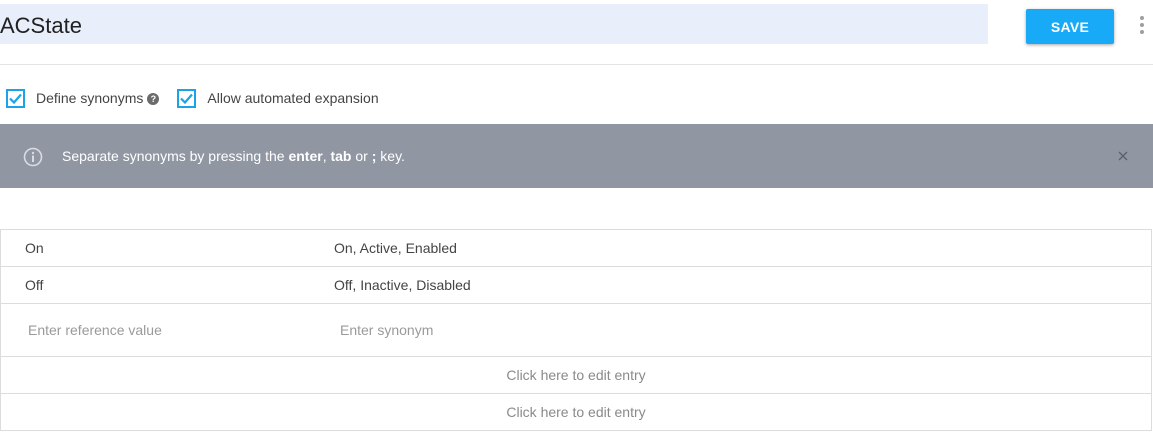 Image resolution: width=1153 pixels, height=442 pixels. Describe the element at coordinates (95, 330) in the screenshot. I see `reference-input: Enter reference value` at that location.